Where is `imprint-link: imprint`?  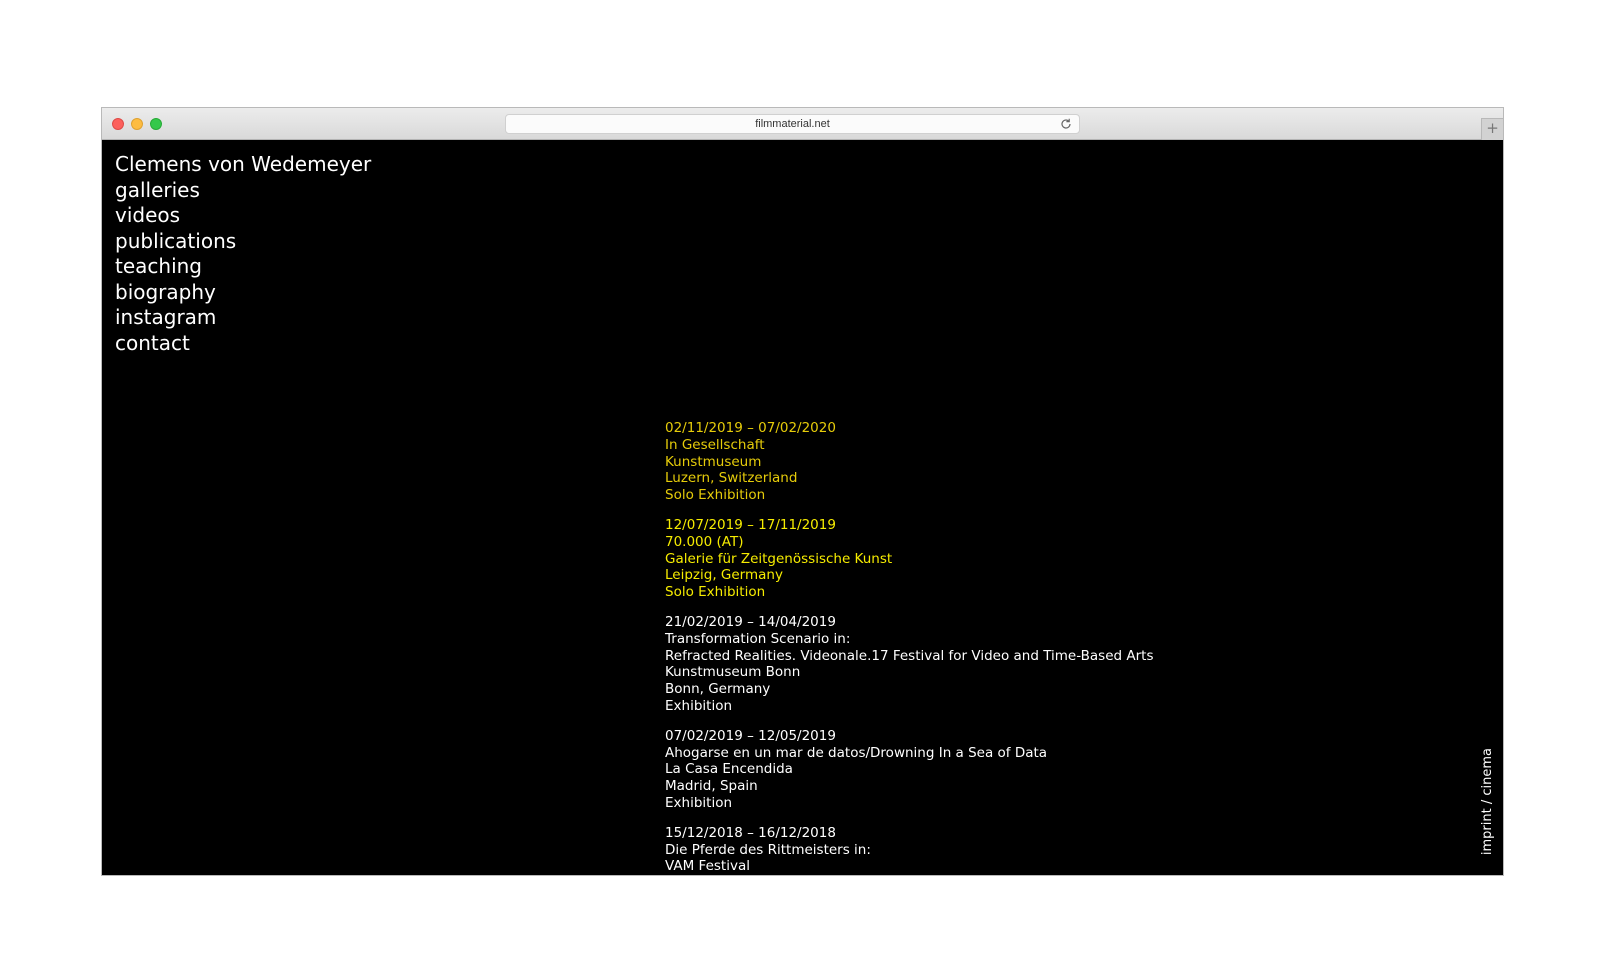 imprint-link: imprint is located at coordinates (1487, 831).